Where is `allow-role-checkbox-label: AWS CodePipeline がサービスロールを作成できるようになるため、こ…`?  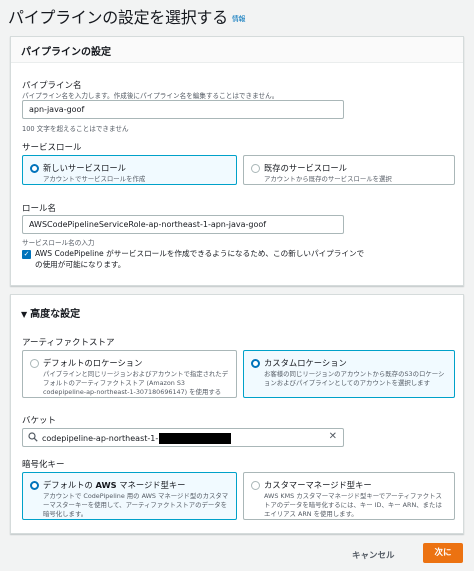
allow-role-checkbox-label: AWS CodePipeline がサービスロールを作成できるようになるため、こ… is located at coordinates (200, 259).